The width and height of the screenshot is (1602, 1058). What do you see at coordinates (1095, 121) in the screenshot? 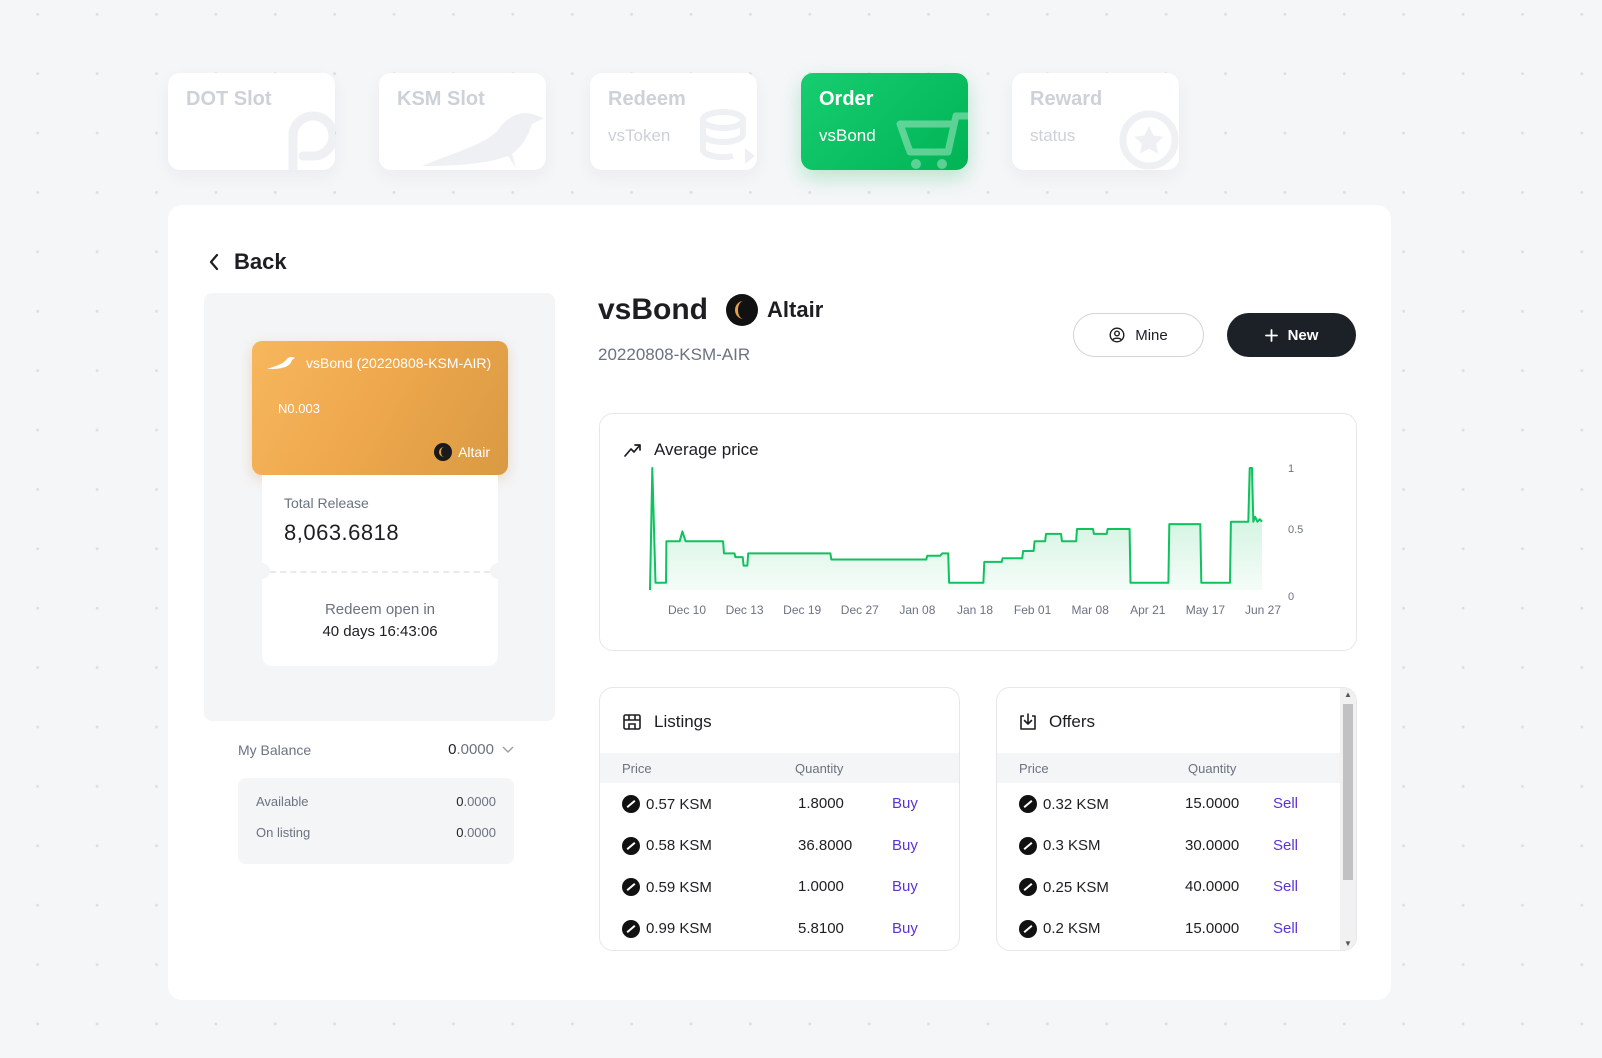
I see `tab-reward: Reward status` at bounding box center [1095, 121].